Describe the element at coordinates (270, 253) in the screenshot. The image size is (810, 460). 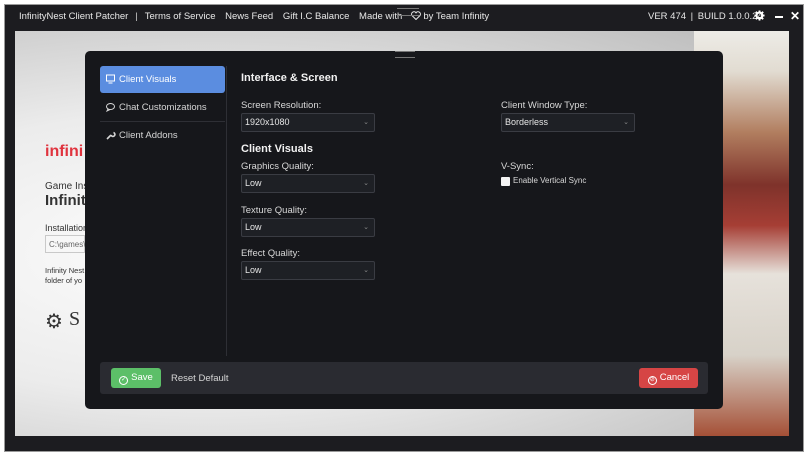
I see `effect-quality-label: Effect Quality:` at that location.